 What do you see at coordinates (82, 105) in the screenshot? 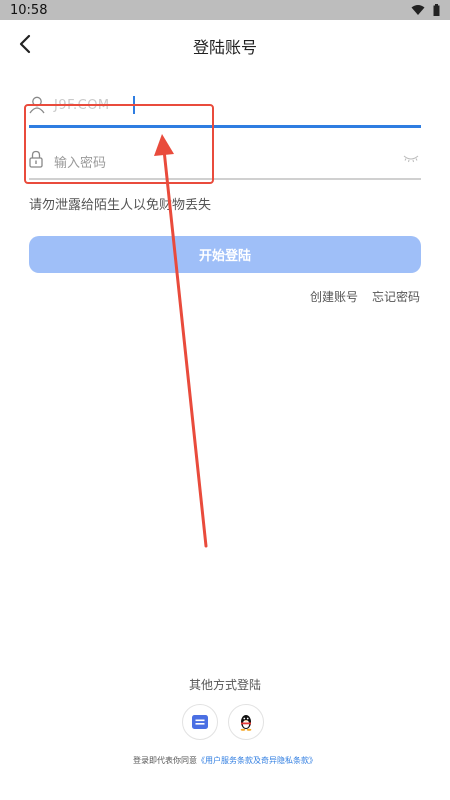
I see `username-value: J9F.COM` at bounding box center [82, 105].